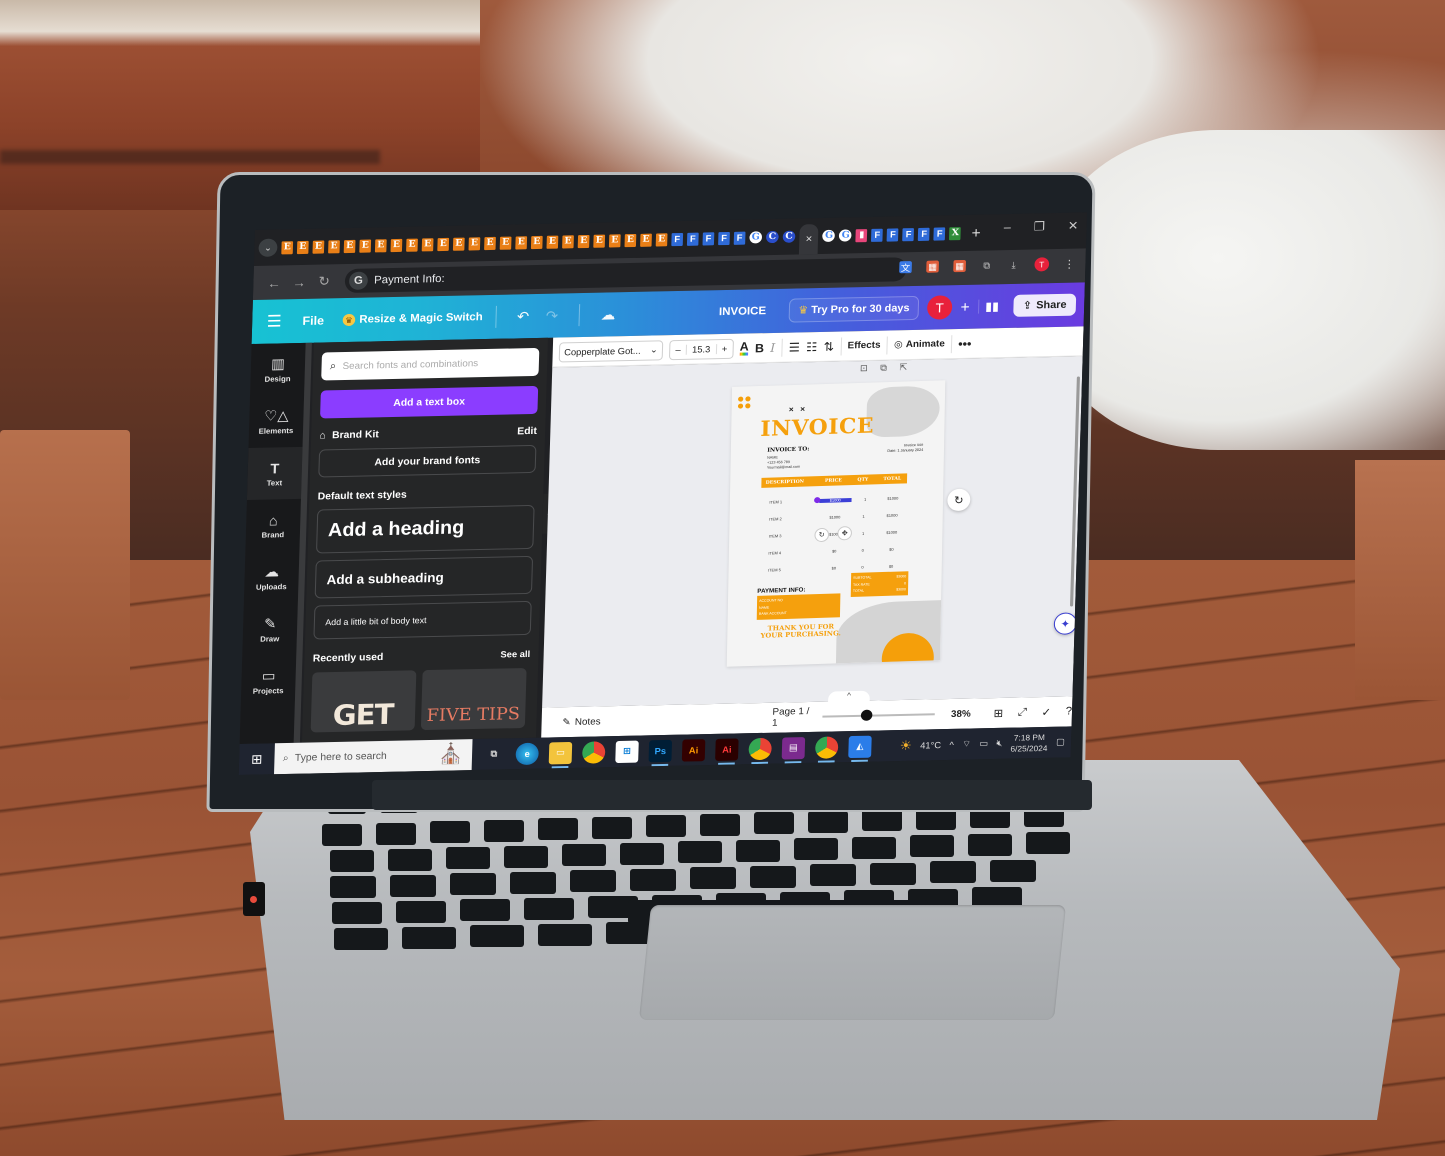  I want to click on add-subheading-button: Add a subheading, so click(424, 577).